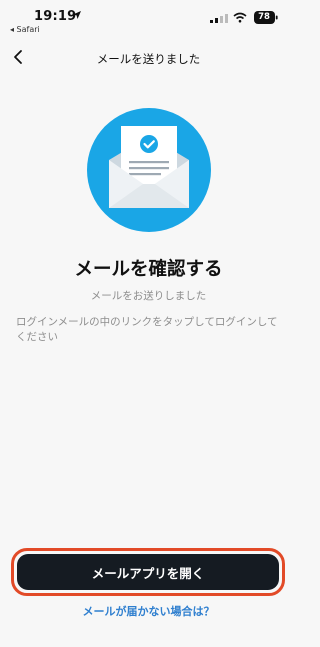 The height and width of the screenshot is (647, 320). What do you see at coordinates (264, 17) in the screenshot?
I see `battery-level: 78` at bounding box center [264, 17].